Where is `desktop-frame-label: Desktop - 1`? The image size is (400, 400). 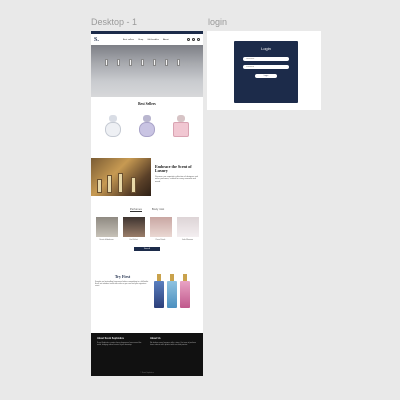
desktop-frame-label: Desktop - 1 is located at coordinates (114, 22).